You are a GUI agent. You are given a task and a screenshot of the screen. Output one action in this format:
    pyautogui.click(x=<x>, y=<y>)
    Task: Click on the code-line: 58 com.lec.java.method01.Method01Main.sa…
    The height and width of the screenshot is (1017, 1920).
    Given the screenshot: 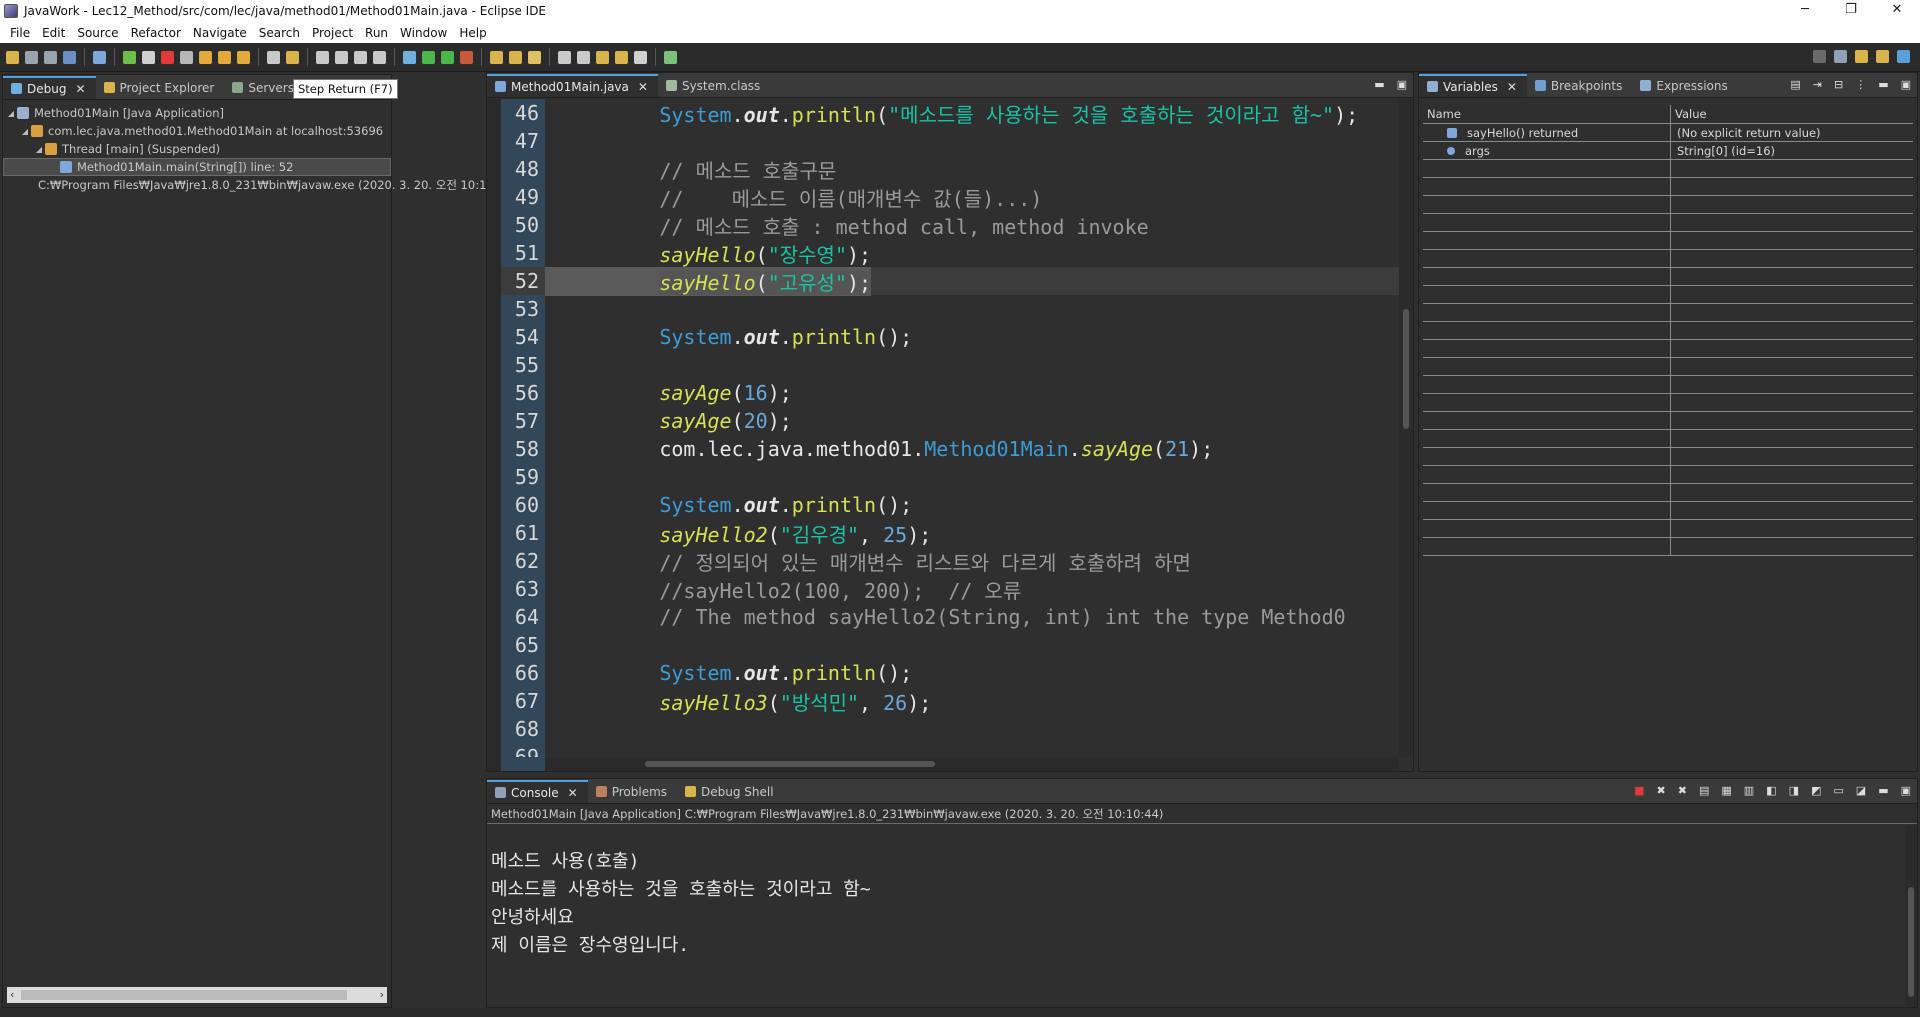 What is the action you would take?
    pyautogui.click(x=950, y=449)
    